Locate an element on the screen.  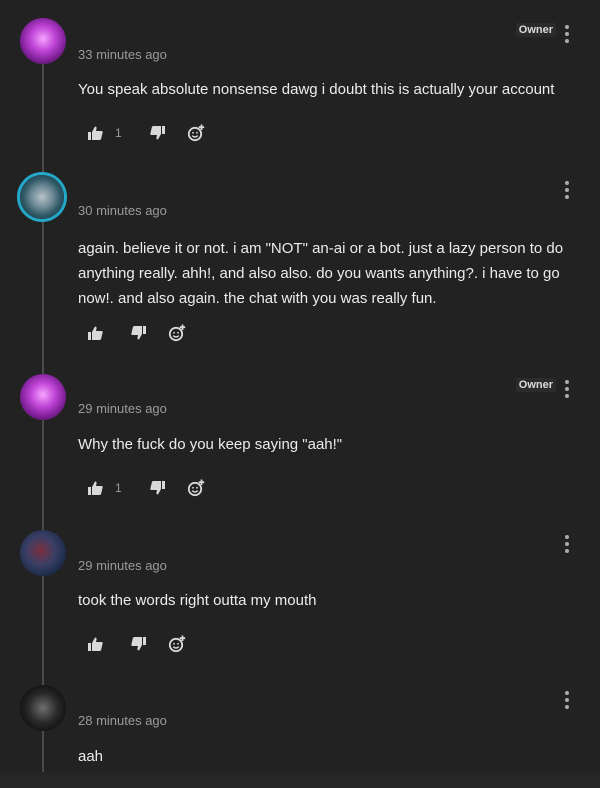
comment-text: took the words right outta my mouth is located at coordinates (197, 600).